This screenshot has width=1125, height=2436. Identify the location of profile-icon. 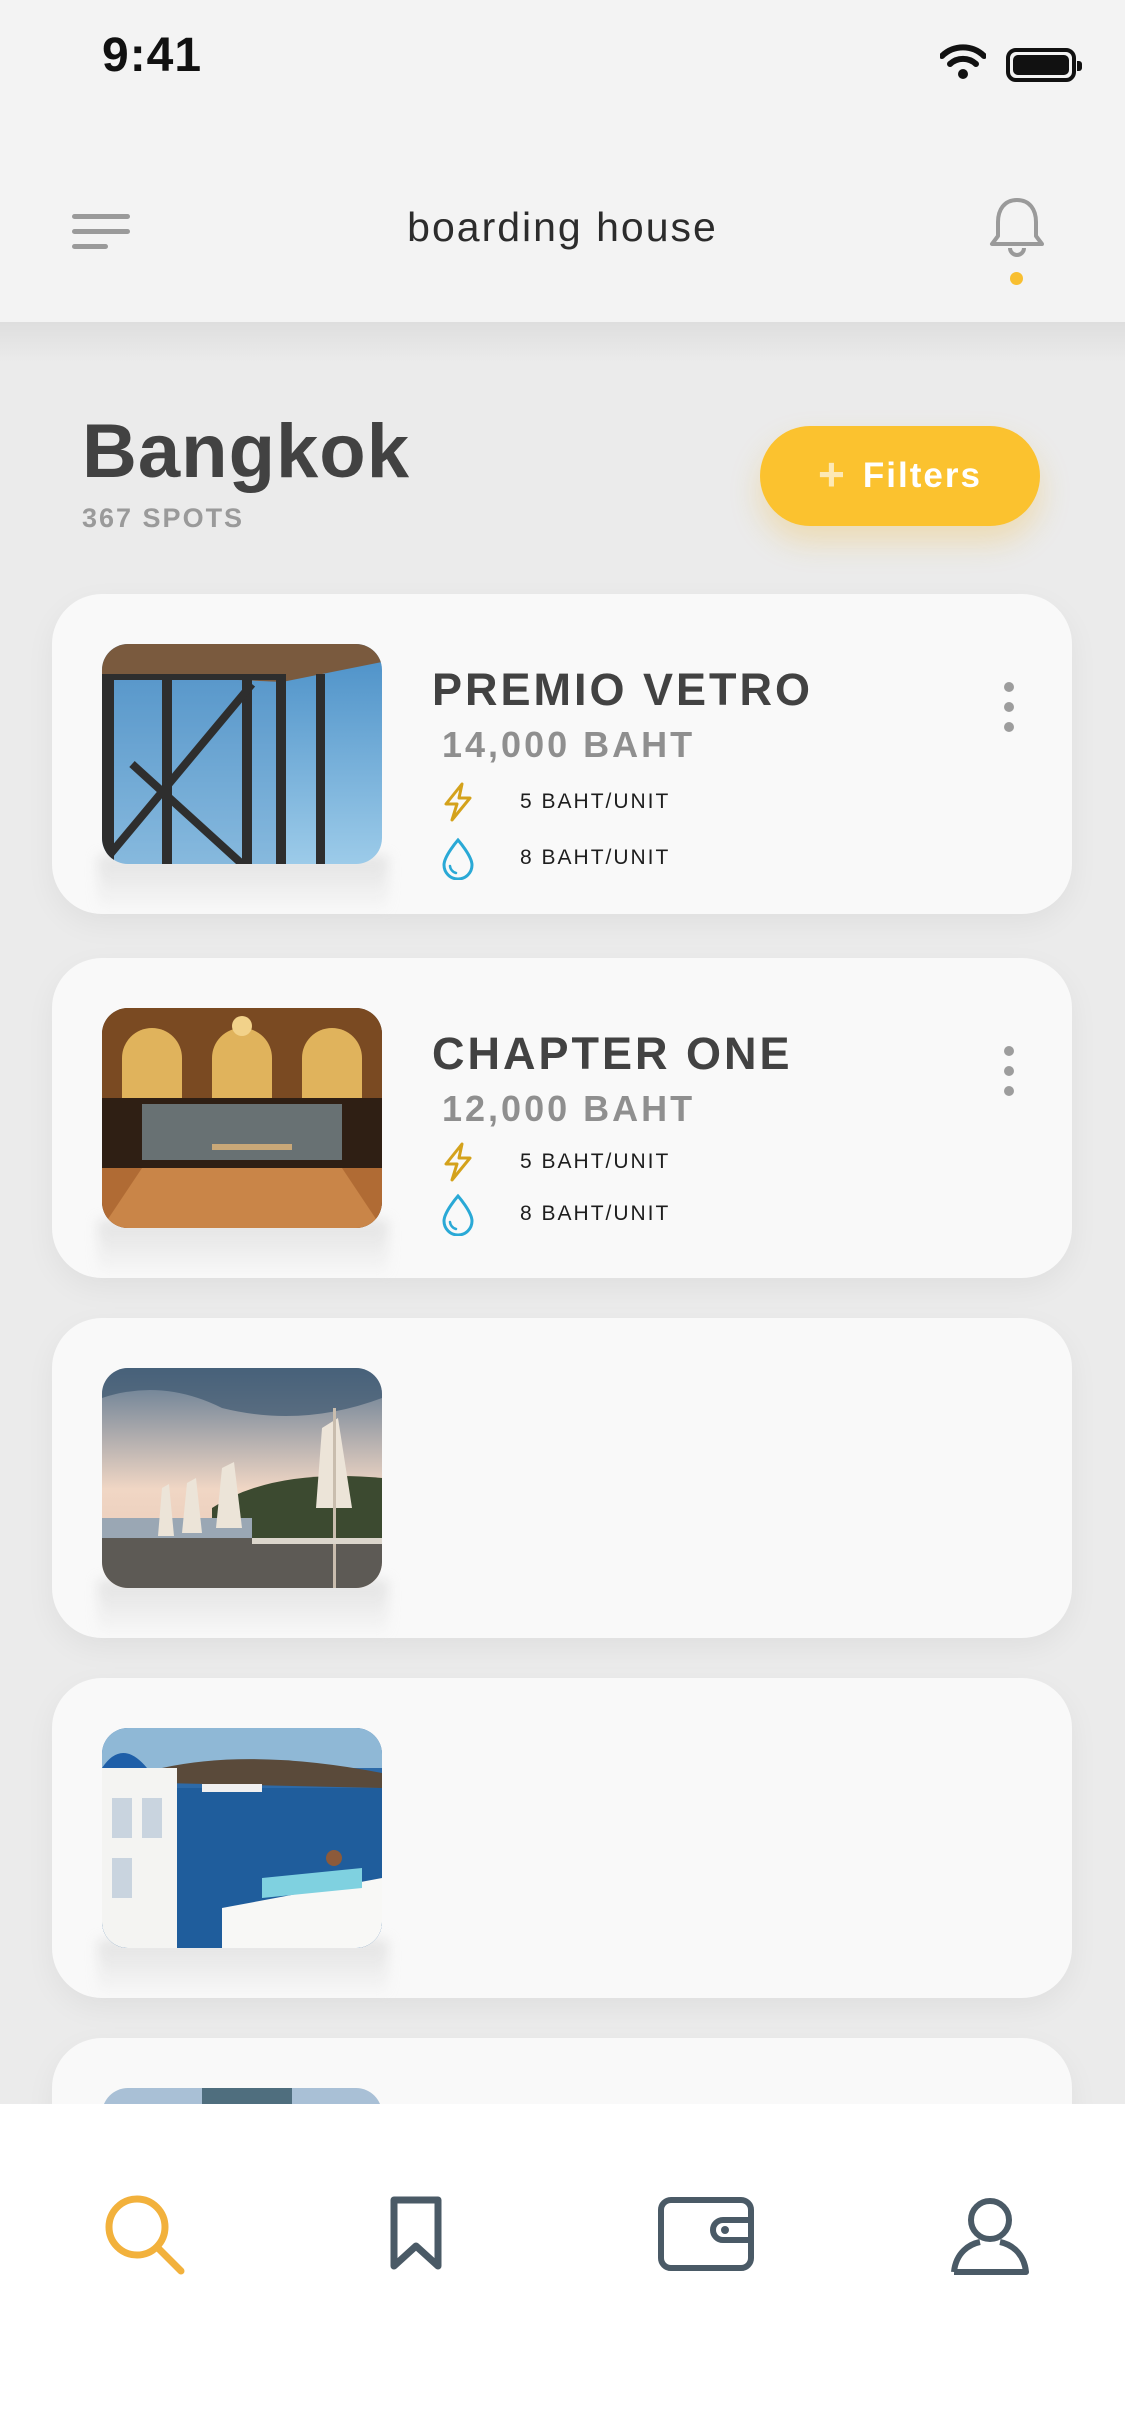
(990, 2236).